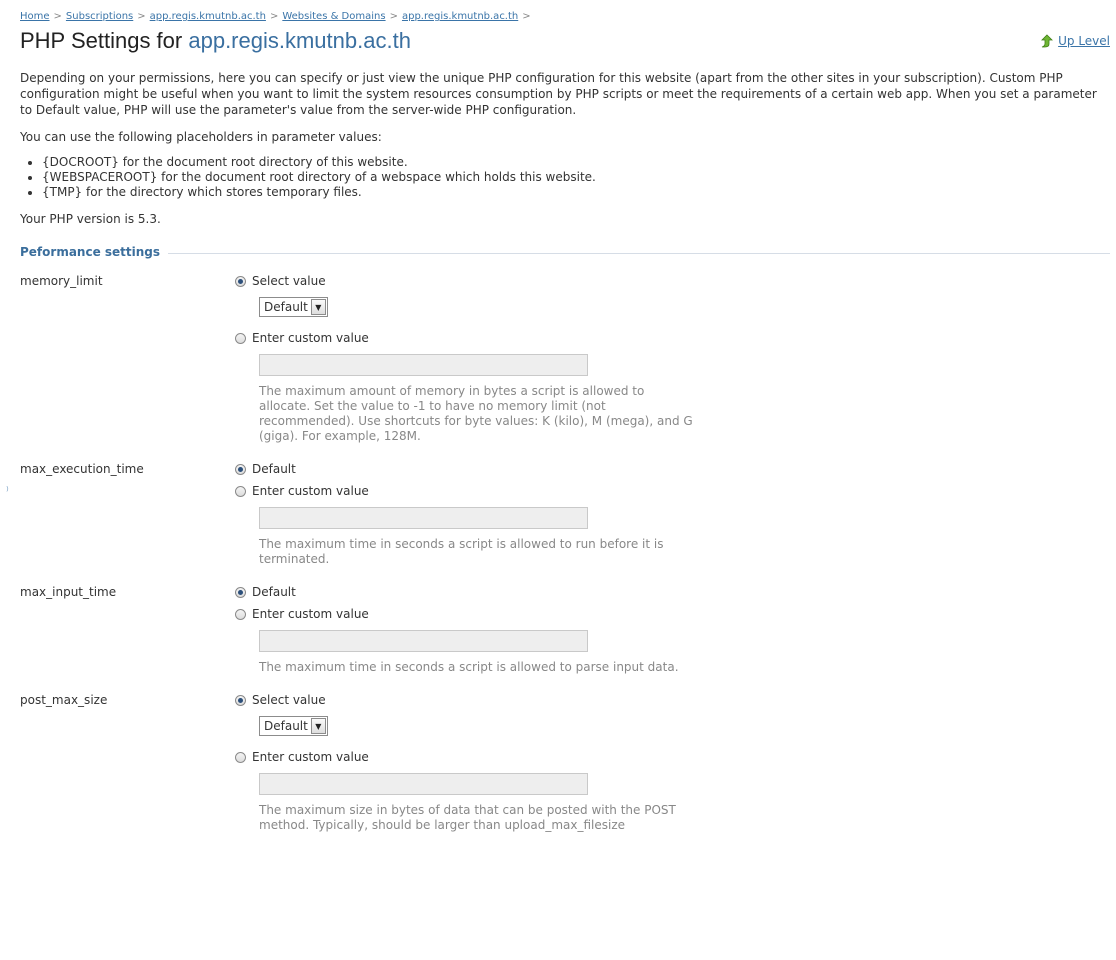 The height and width of the screenshot is (960, 1116). Describe the element at coordinates (90, 219) in the screenshot. I see `php-version: Your PHP version is 5.3.` at that location.